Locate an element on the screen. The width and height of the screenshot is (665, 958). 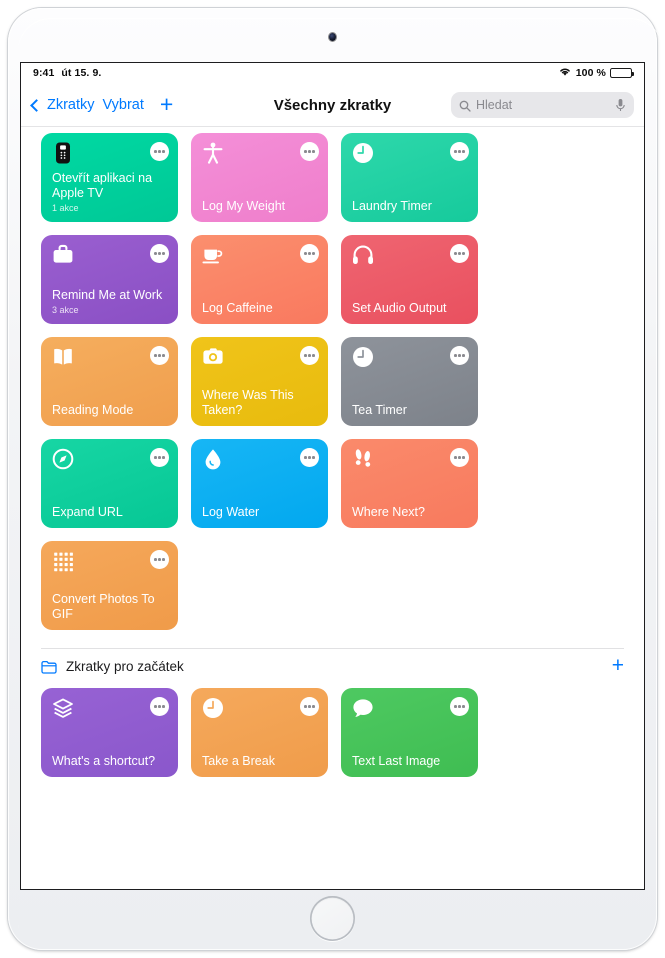
nav-left-group: Zkratky Vybrat + is located at coordinates (101, 105).